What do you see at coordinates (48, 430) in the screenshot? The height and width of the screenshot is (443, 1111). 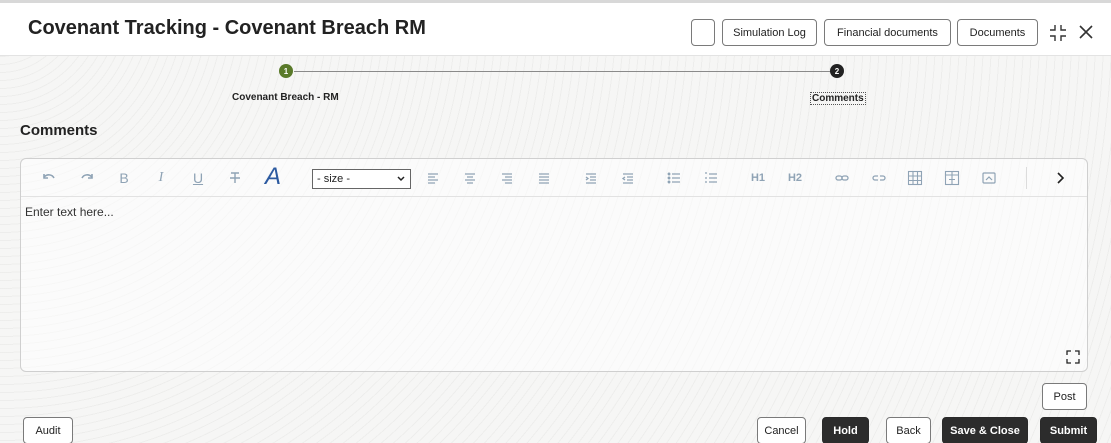 I see `audit-button: Audit` at bounding box center [48, 430].